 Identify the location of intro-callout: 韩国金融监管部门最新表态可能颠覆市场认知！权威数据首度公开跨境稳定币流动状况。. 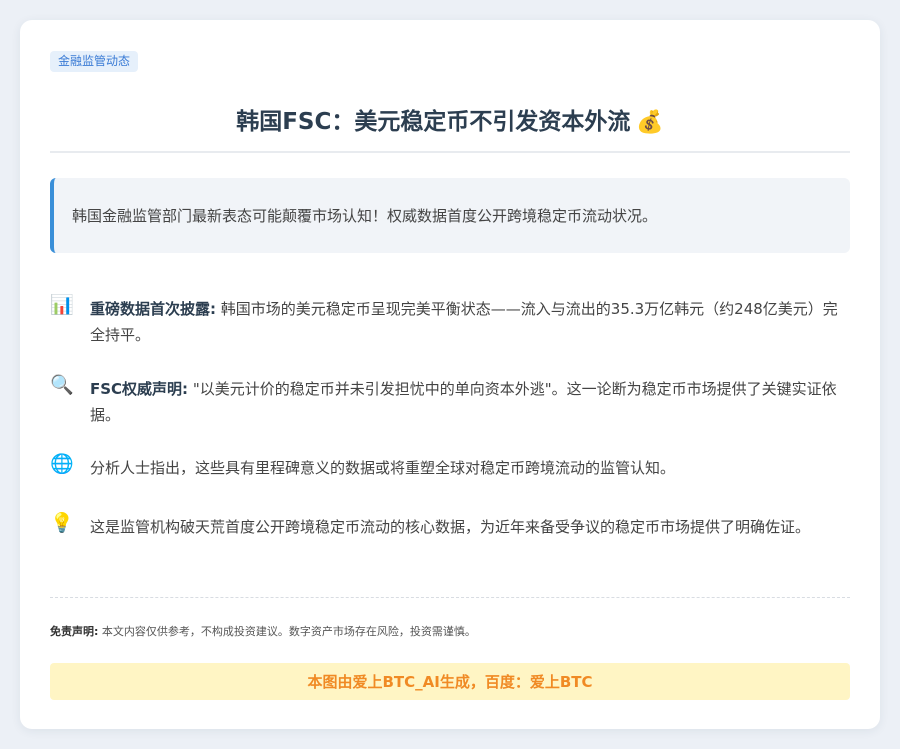
(450, 215).